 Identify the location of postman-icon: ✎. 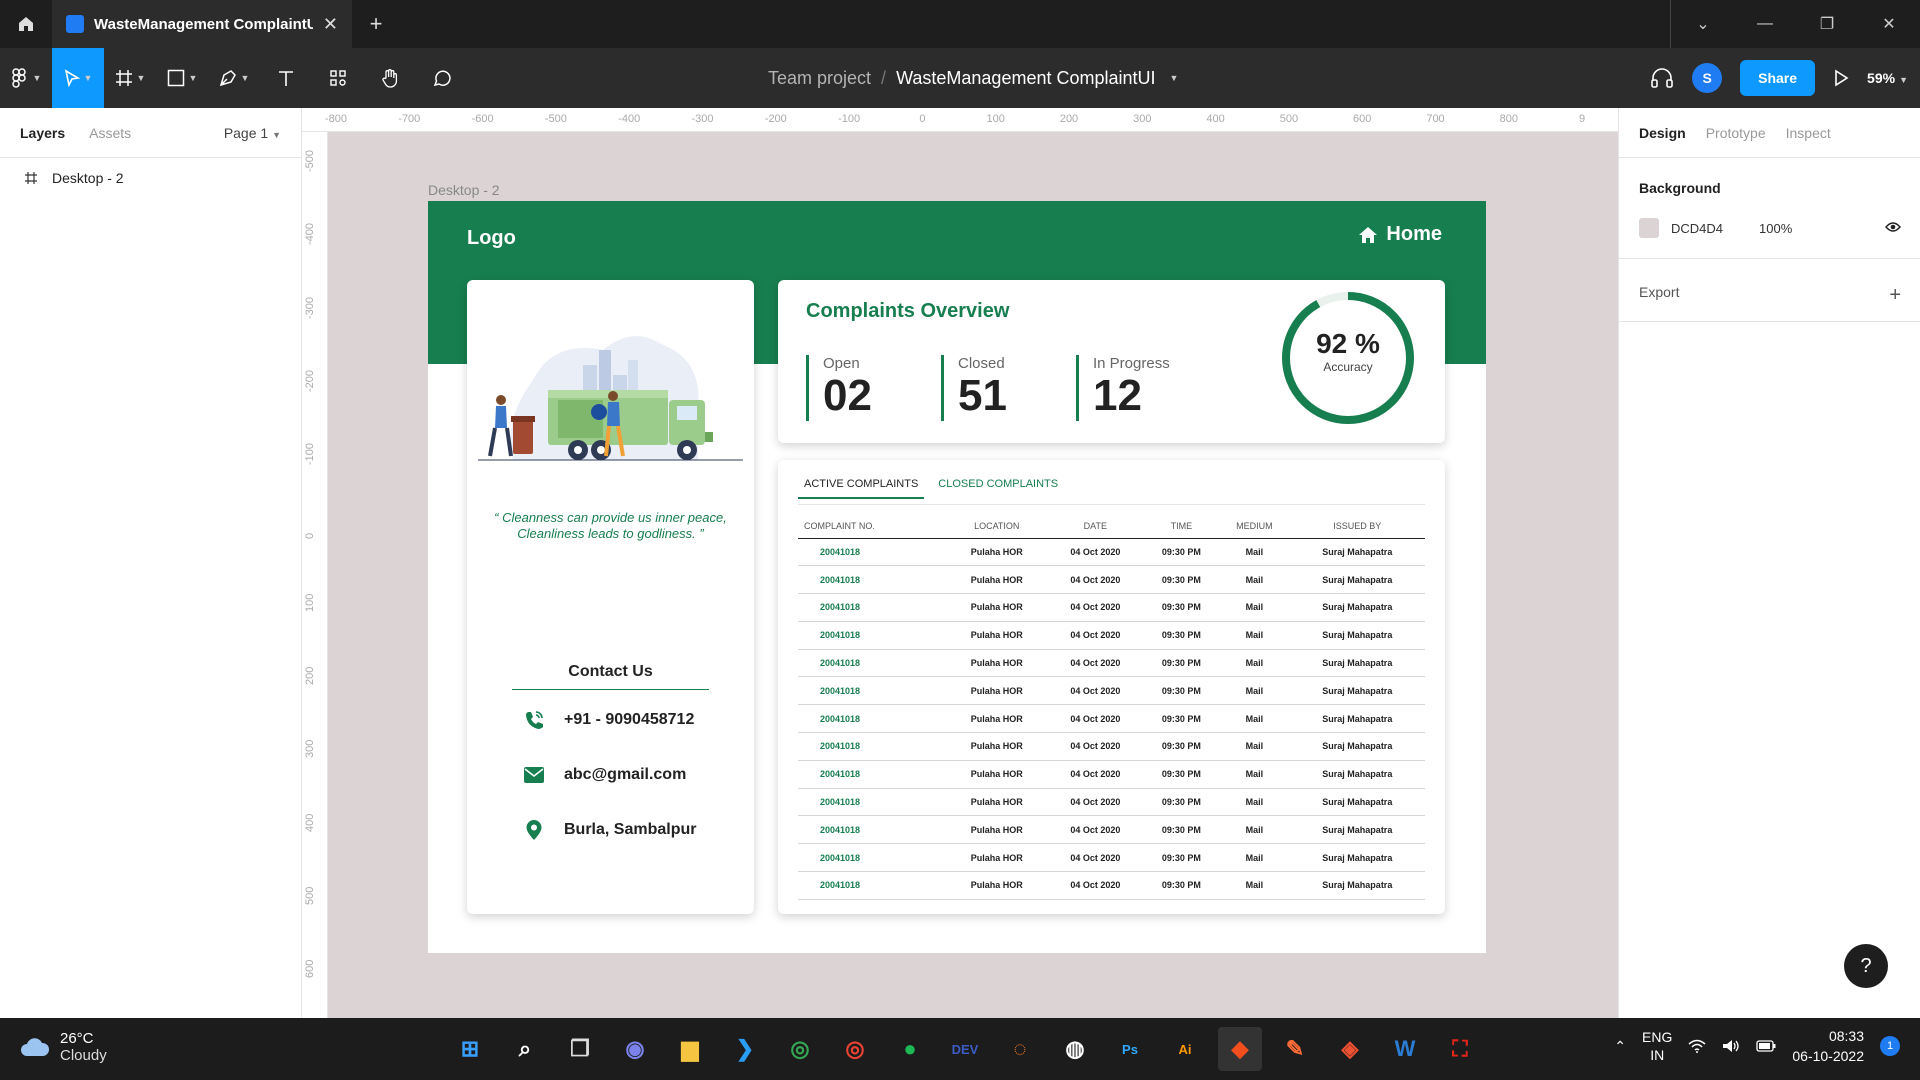
(1295, 1049).